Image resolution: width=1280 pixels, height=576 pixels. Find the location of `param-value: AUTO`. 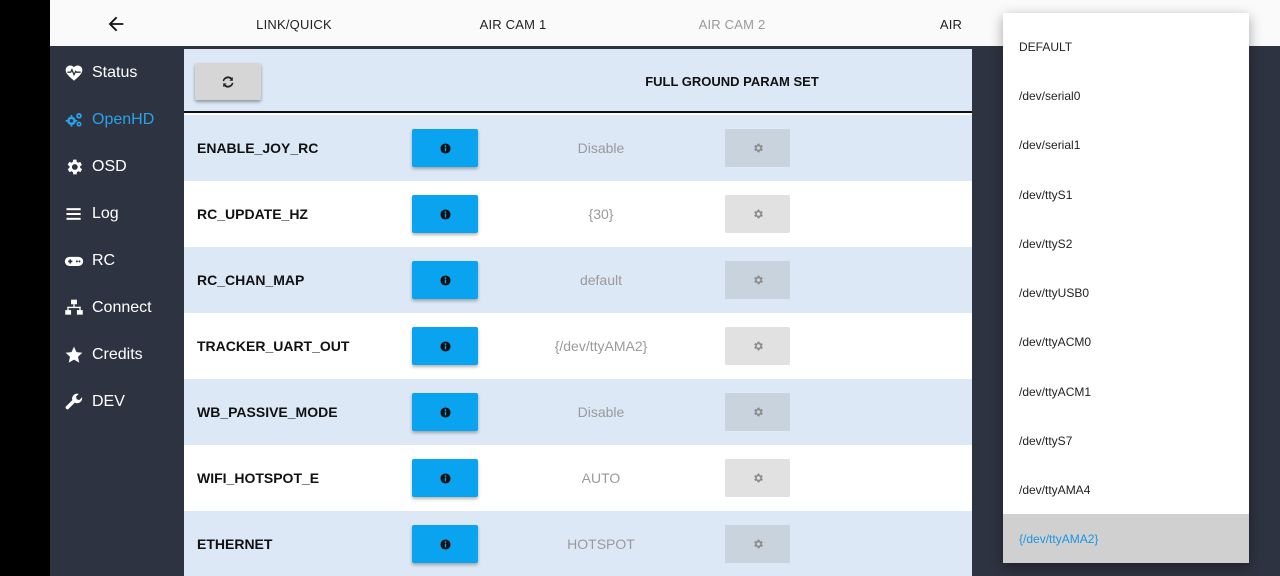

param-value: AUTO is located at coordinates (601, 478).